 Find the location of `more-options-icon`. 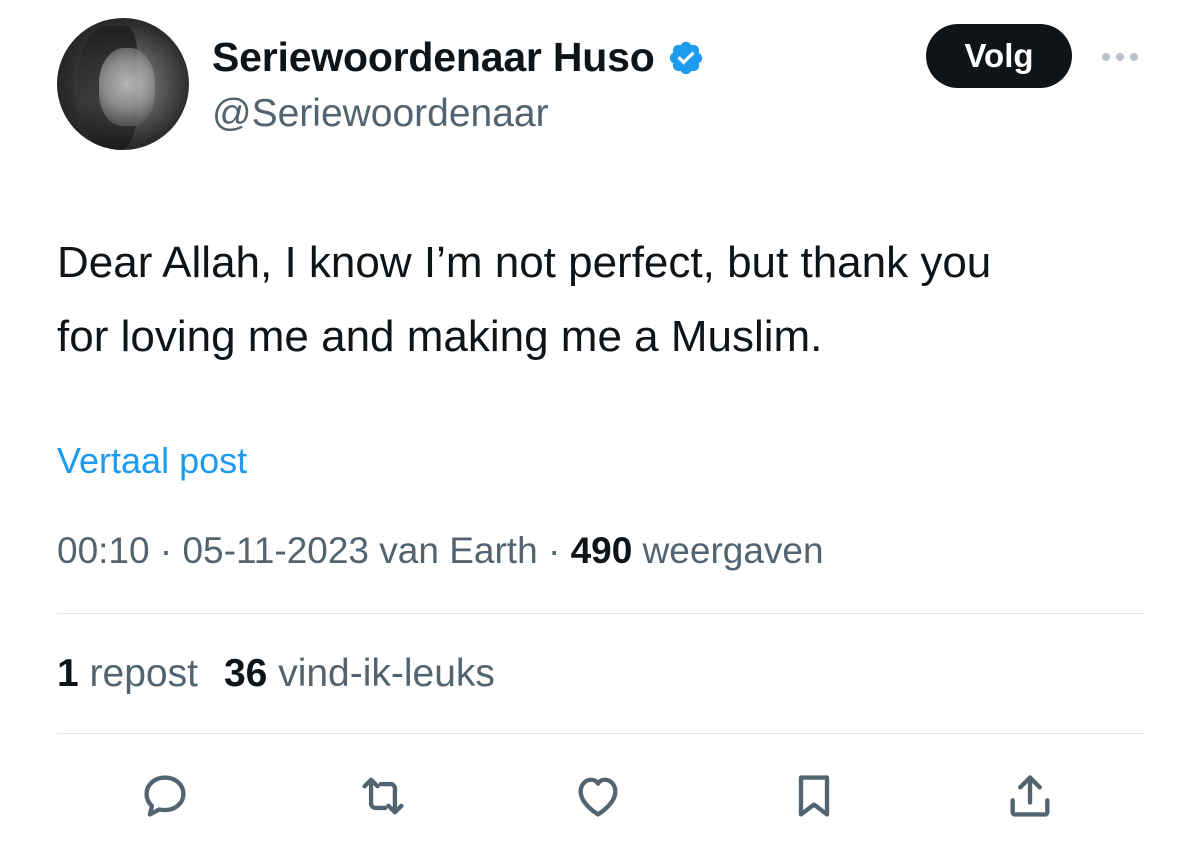

more-options-icon is located at coordinates (1120, 57).